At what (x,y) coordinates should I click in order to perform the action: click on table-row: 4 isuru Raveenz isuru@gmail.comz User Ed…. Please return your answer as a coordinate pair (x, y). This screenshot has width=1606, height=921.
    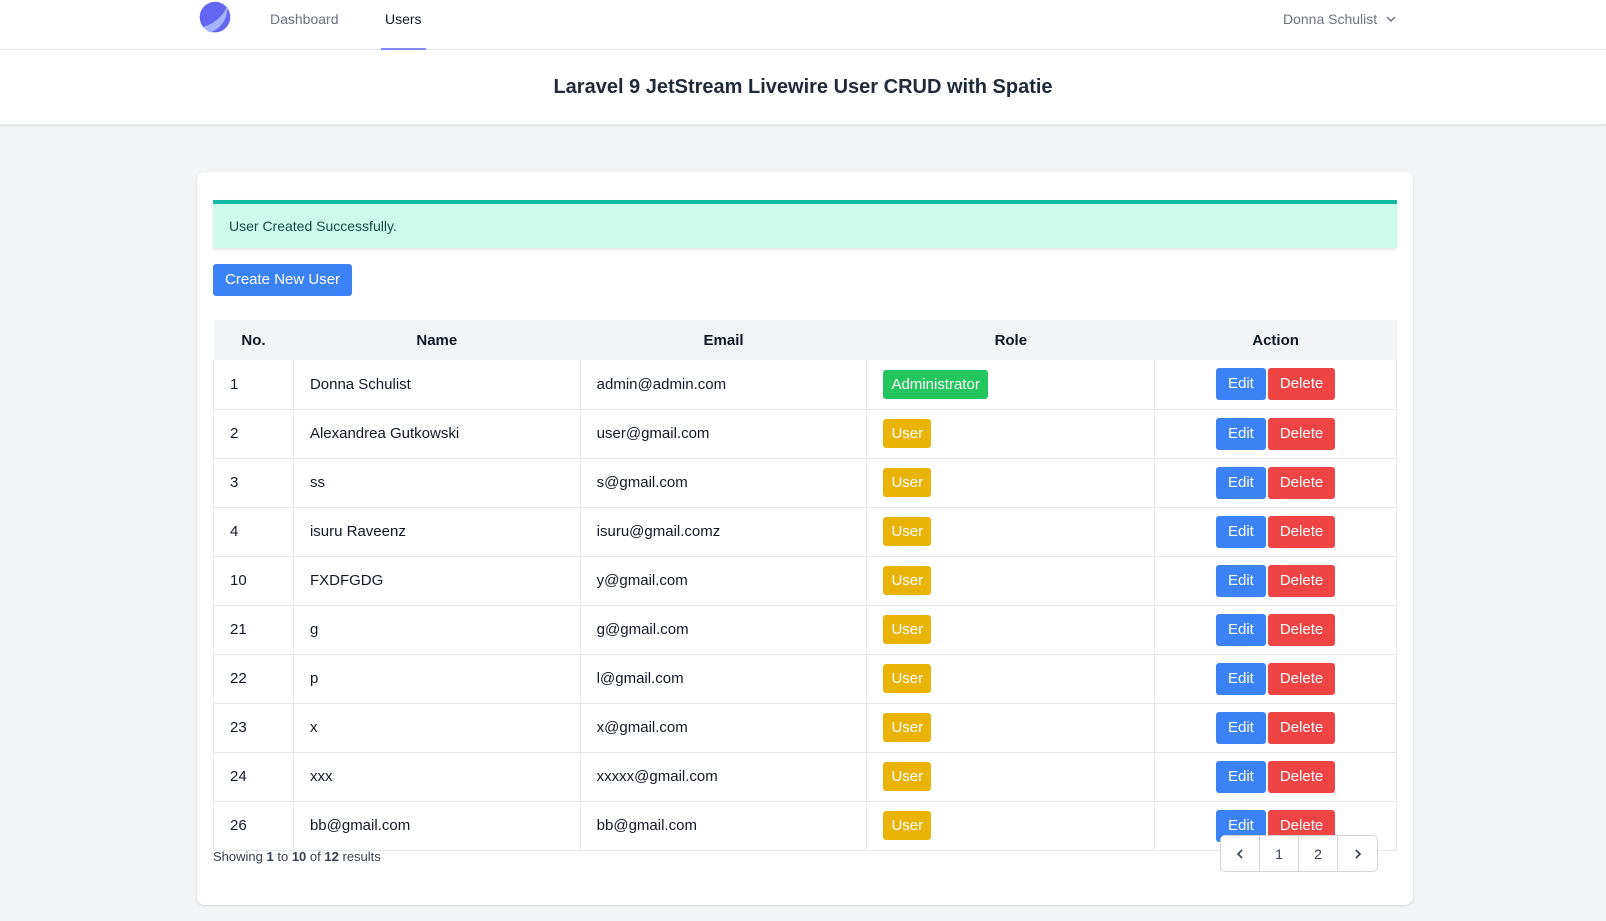
    Looking at the image, I should click on (805, 531).